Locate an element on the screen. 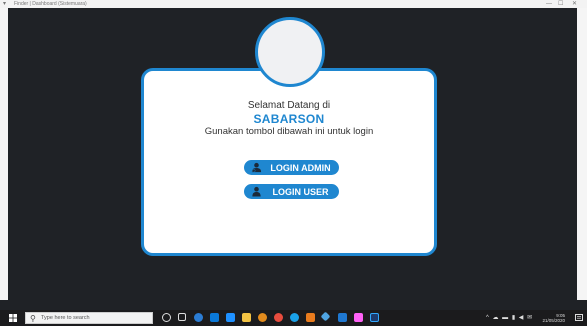  store-icon is located at coordinates (214, 317).